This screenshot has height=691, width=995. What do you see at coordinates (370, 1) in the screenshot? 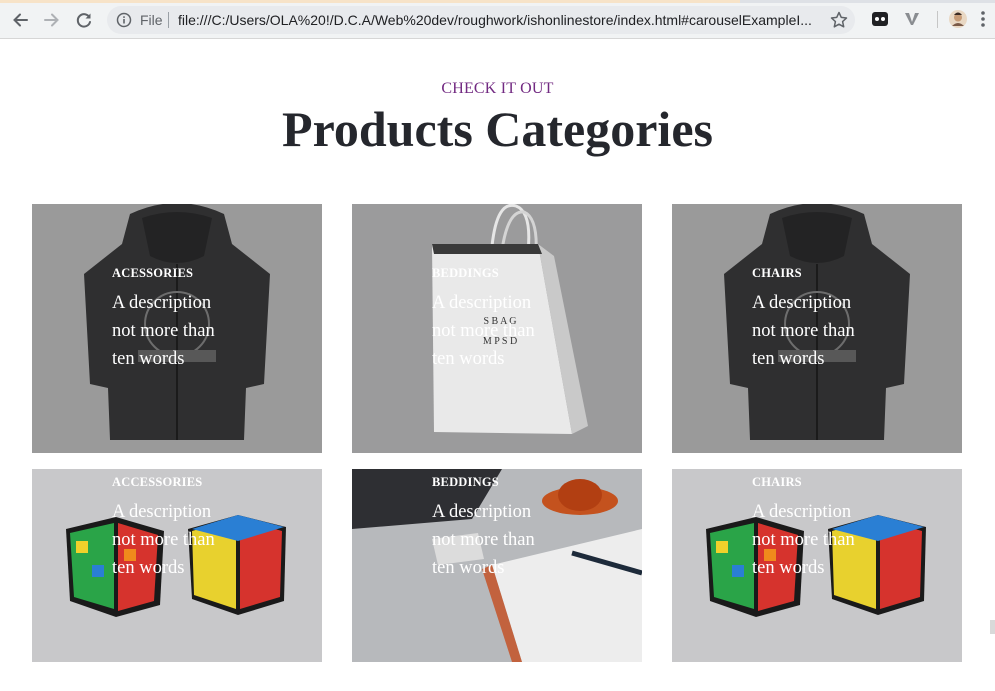
I see `active-tab-edge` at bounding box center [370, 1].